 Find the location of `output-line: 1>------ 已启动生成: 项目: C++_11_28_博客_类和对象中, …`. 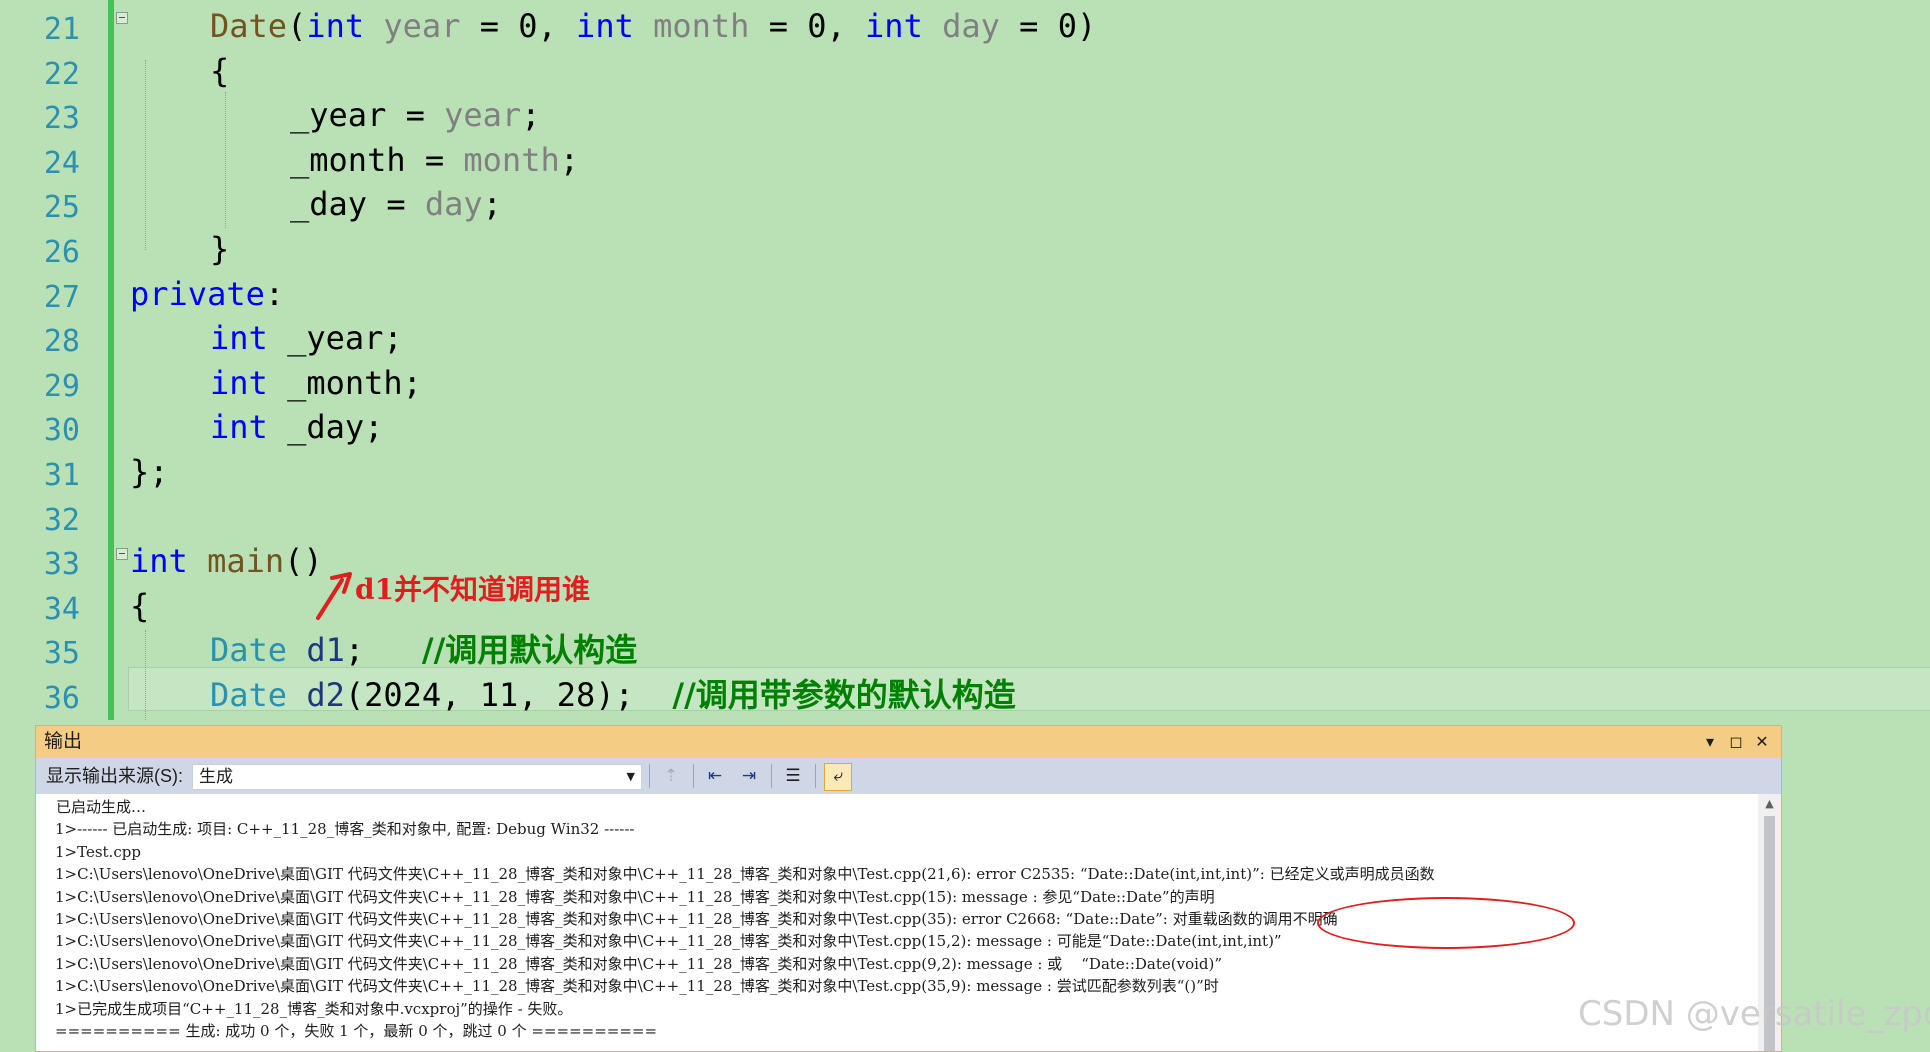

output-line: 1>------ 已启动生成: 项目: C++_11_28_博客_类和对象中, … is located at coordinates (345, 829).